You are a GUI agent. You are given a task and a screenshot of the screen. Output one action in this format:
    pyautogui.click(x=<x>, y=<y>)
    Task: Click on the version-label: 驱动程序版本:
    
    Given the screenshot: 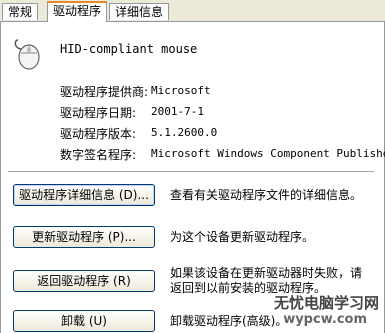 What is the action you would take?
    pyautogui.click(x=98, y=134)
    